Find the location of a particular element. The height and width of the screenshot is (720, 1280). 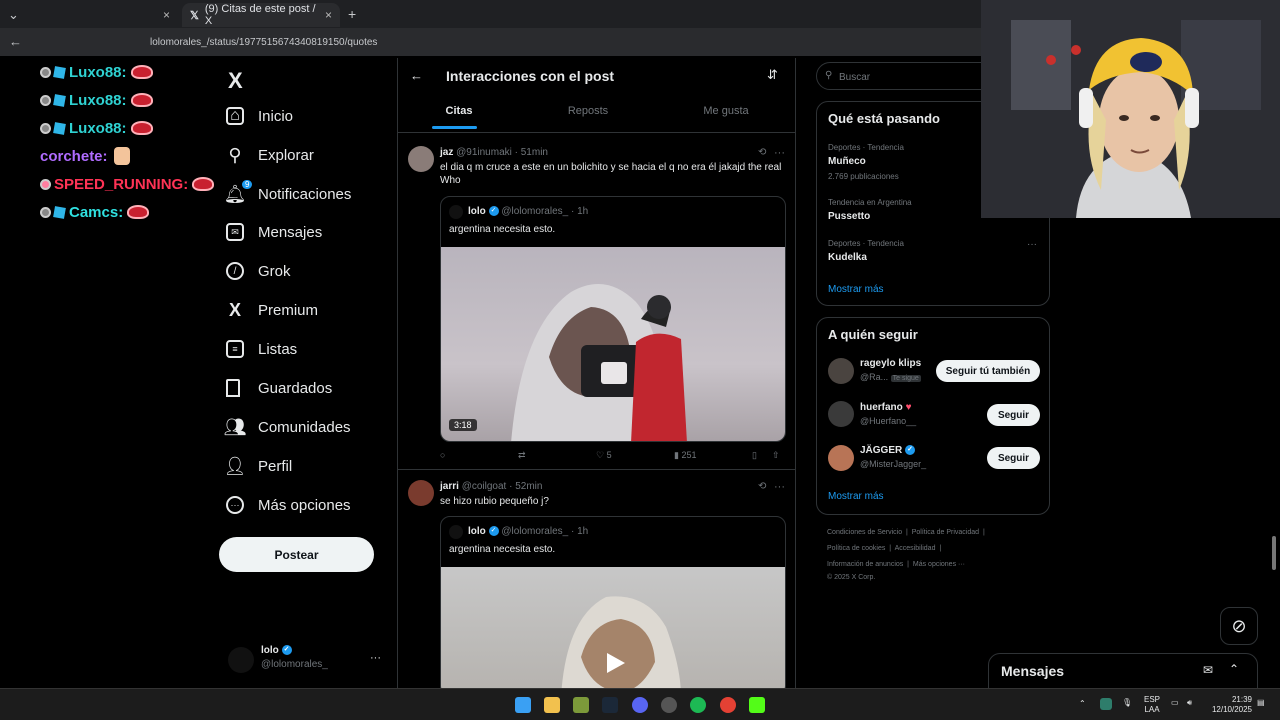

trend-meta: Deportes · Tendencia is located at coordinates (866, 243).